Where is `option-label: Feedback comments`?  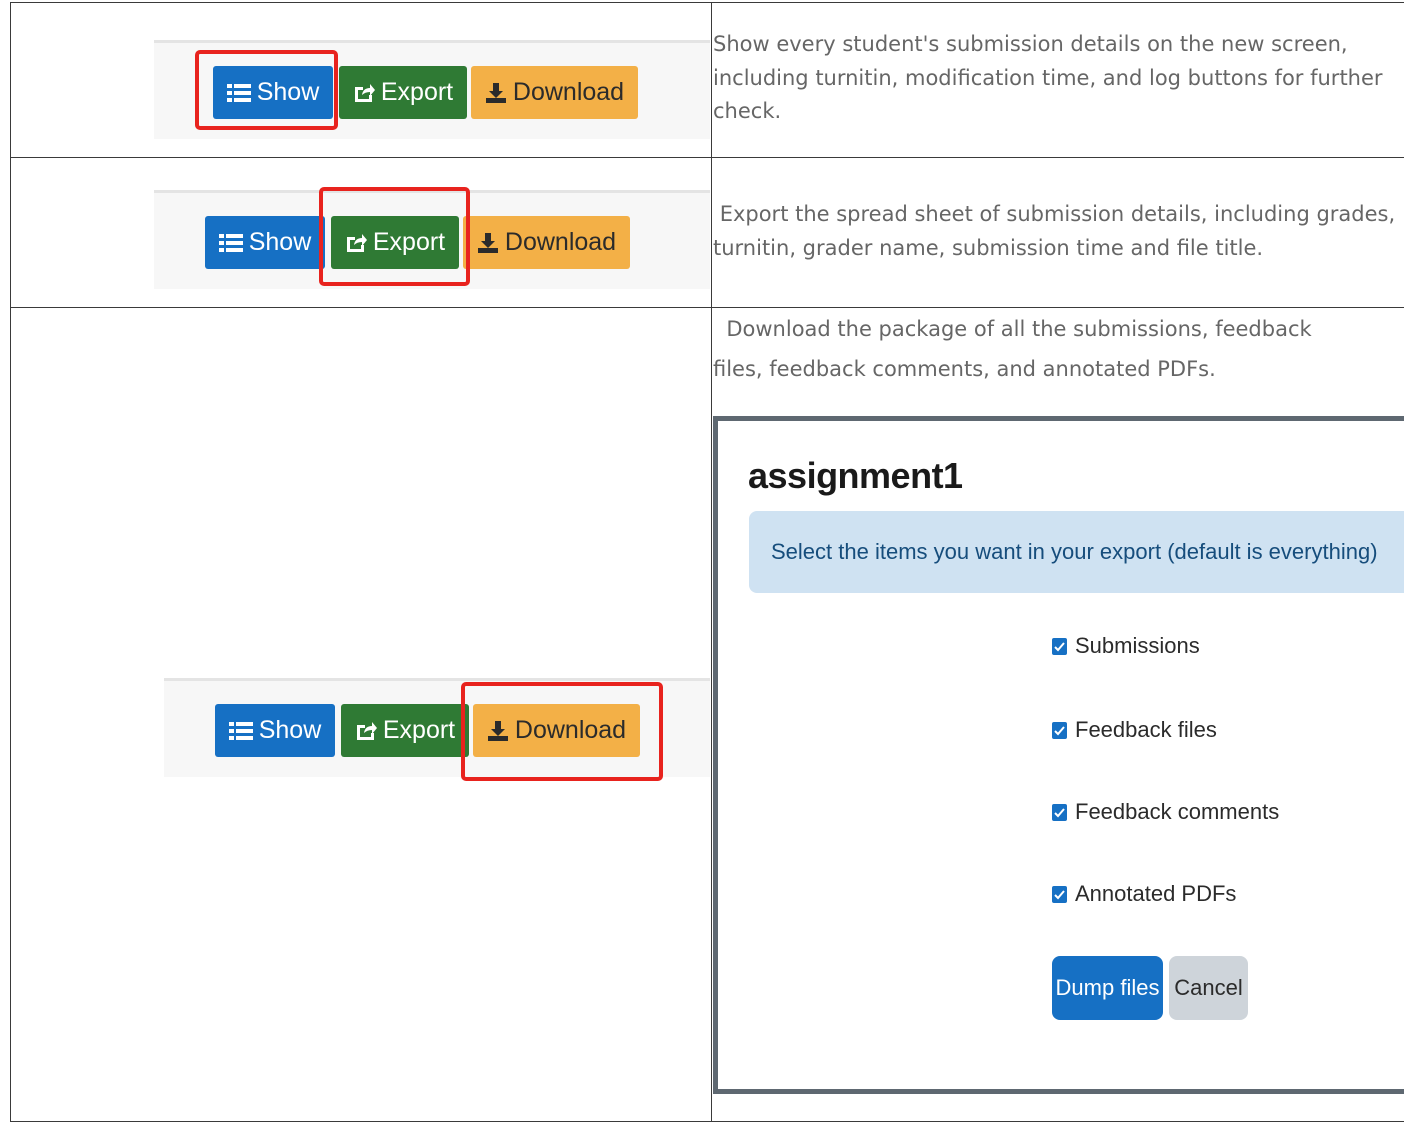
option-label: Feedback comments is located at coordinates (1177, 811).